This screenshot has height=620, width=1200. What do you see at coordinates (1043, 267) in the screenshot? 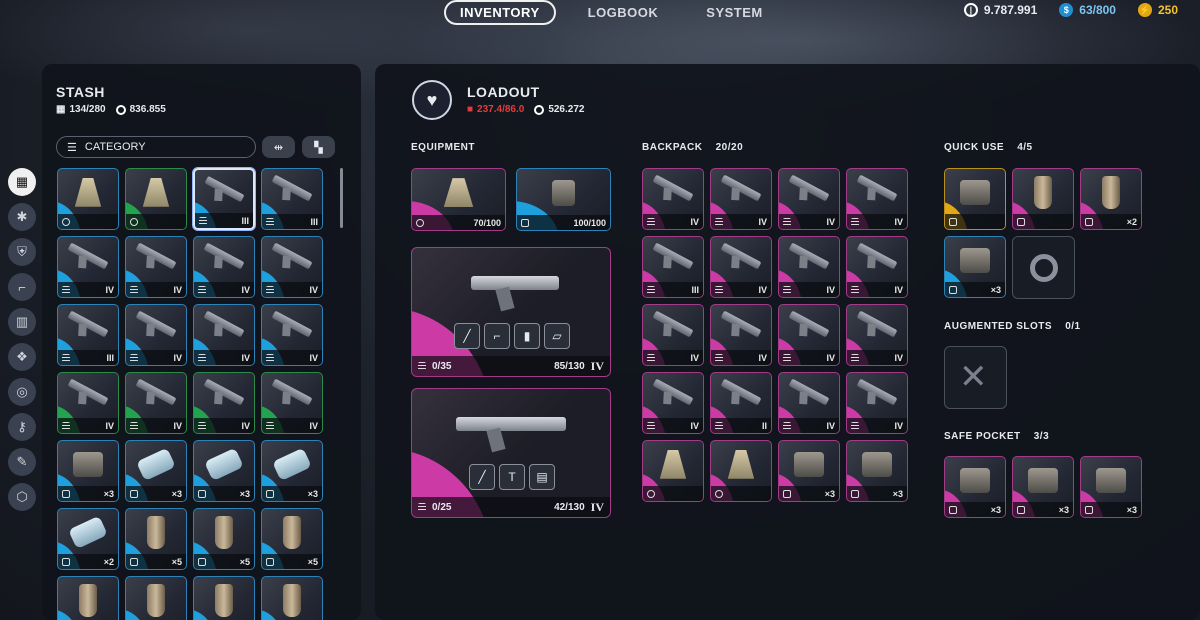
I see `quick-use-empty-slot` at bounding box center [1043, 267].